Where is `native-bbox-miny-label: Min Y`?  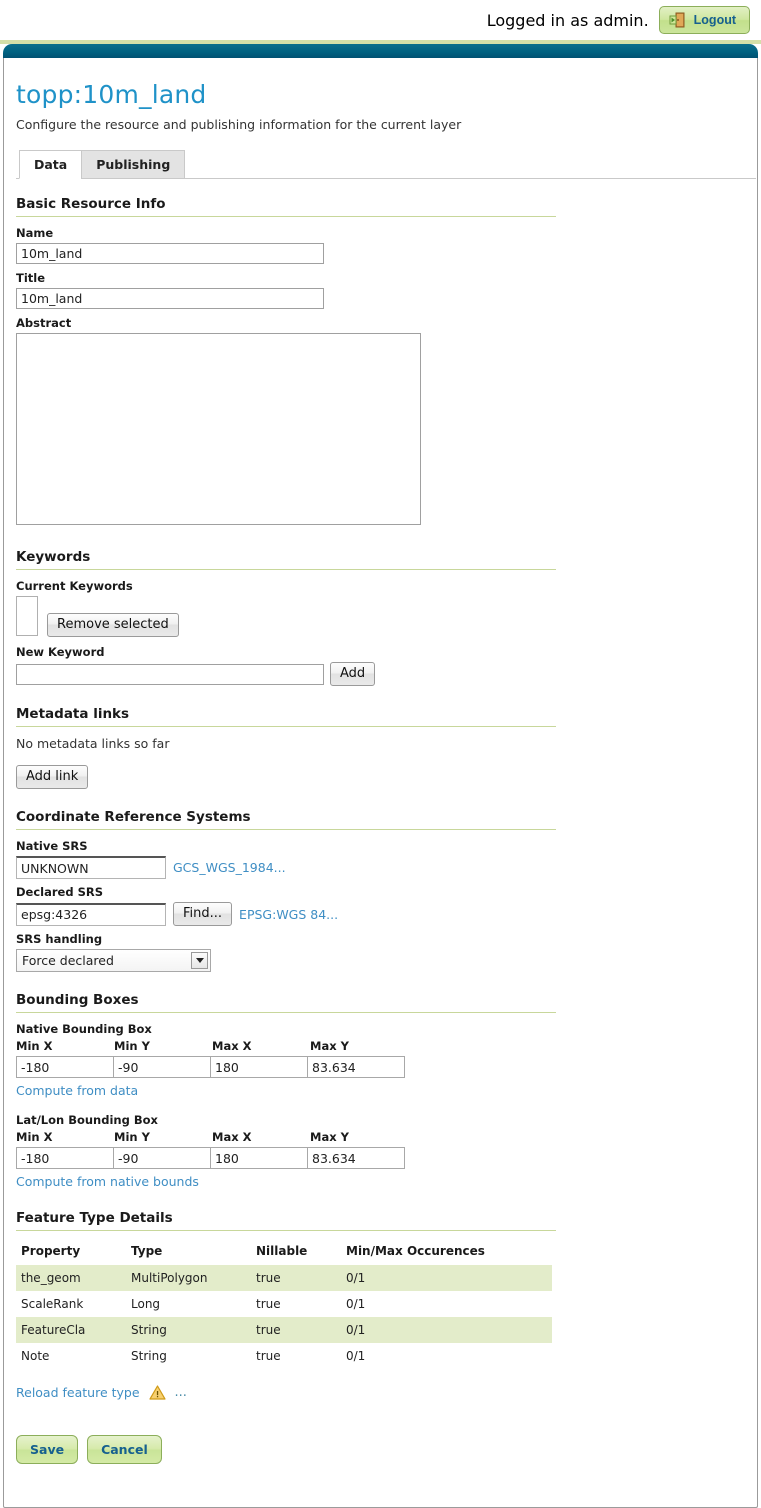 native-bbox-miny-label: Min Y is located at coordinates (132, 1046).